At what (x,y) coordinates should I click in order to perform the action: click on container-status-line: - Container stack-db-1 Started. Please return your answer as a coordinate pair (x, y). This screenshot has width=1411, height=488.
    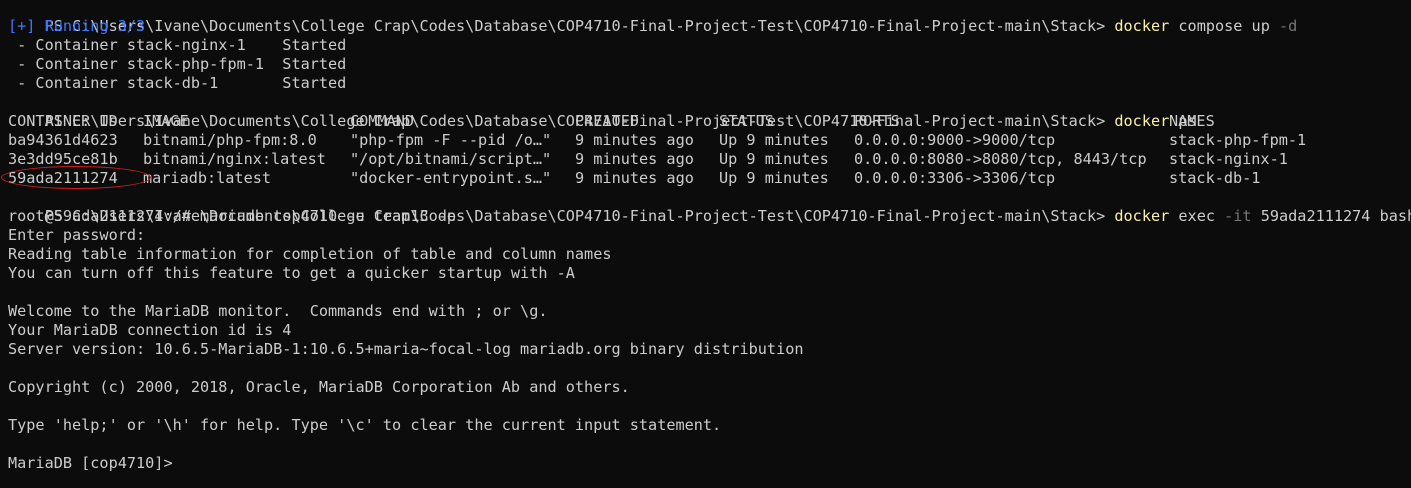
    Looking at the image, I should click on (177, 83).